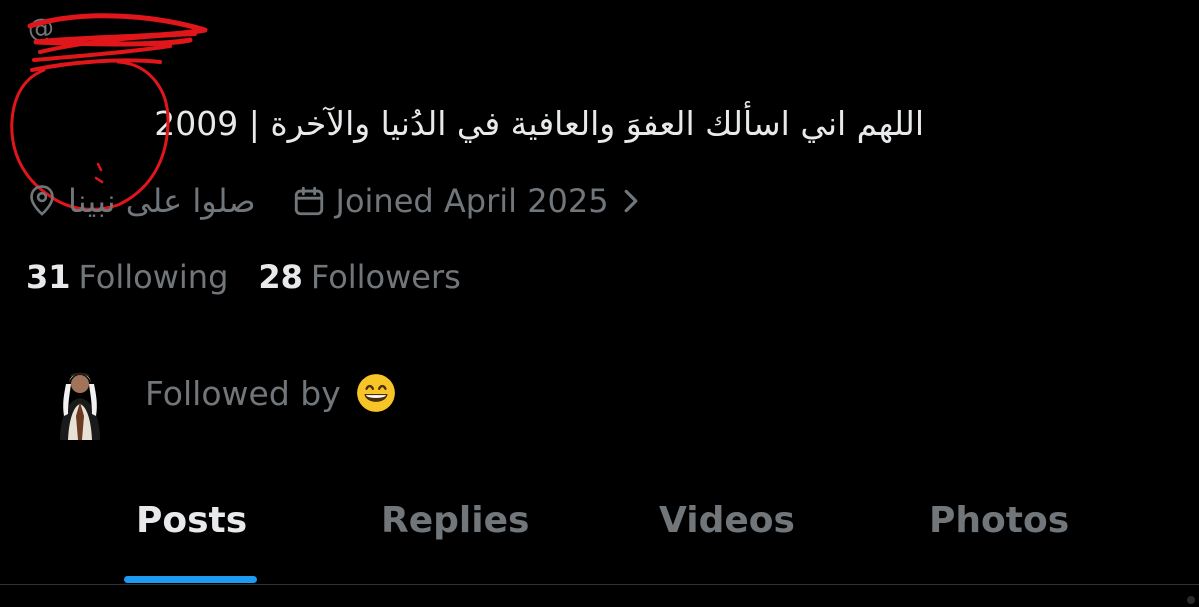 The height and width of the screenshot is (607, 1199). What do you see at coordinates (309, 201) in the screenshot?
I see `calendar-icon` at bounding box center [309, 201].